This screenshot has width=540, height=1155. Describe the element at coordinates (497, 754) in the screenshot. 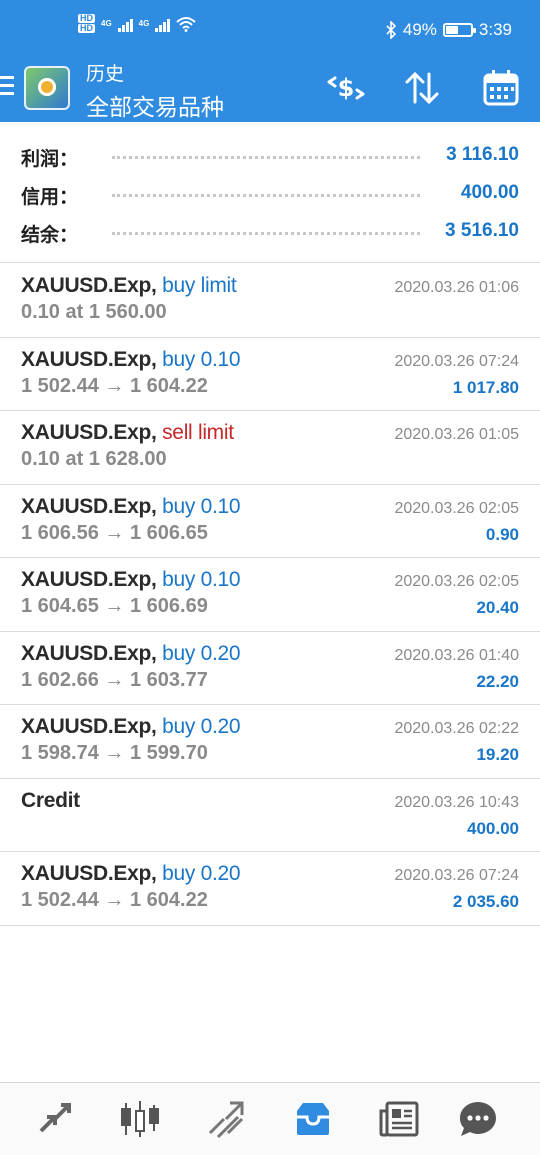

I see `deal-profit: 19.20` at that location.